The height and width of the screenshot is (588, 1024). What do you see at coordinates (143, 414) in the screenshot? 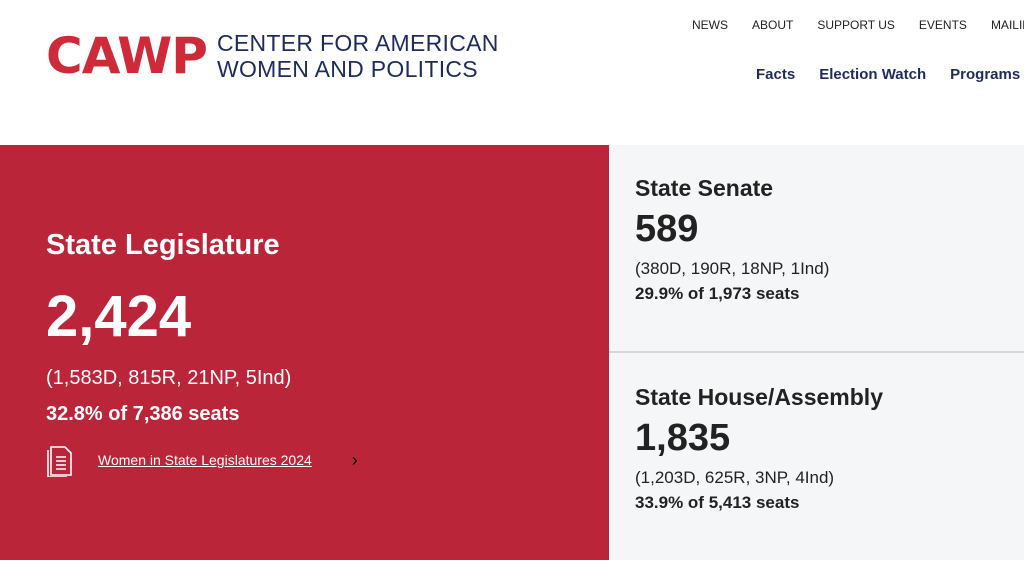
I see `legislature-share: 32.8% of 7,386 seats` at bounding box center [143, 414].